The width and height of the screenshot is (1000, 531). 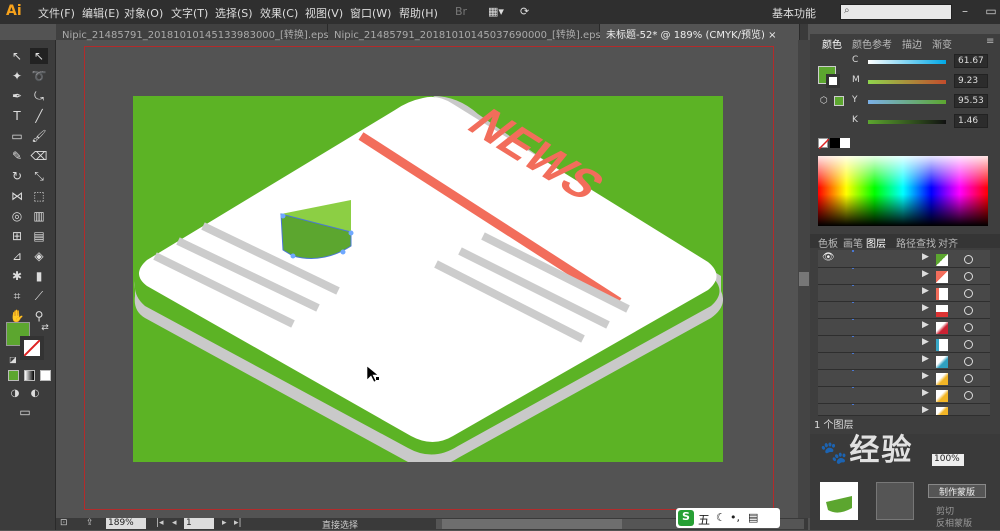 What do you see at coordinates (293, 256) in the screenshot?
I see `anchor-point` at bounding box center [293, 256].